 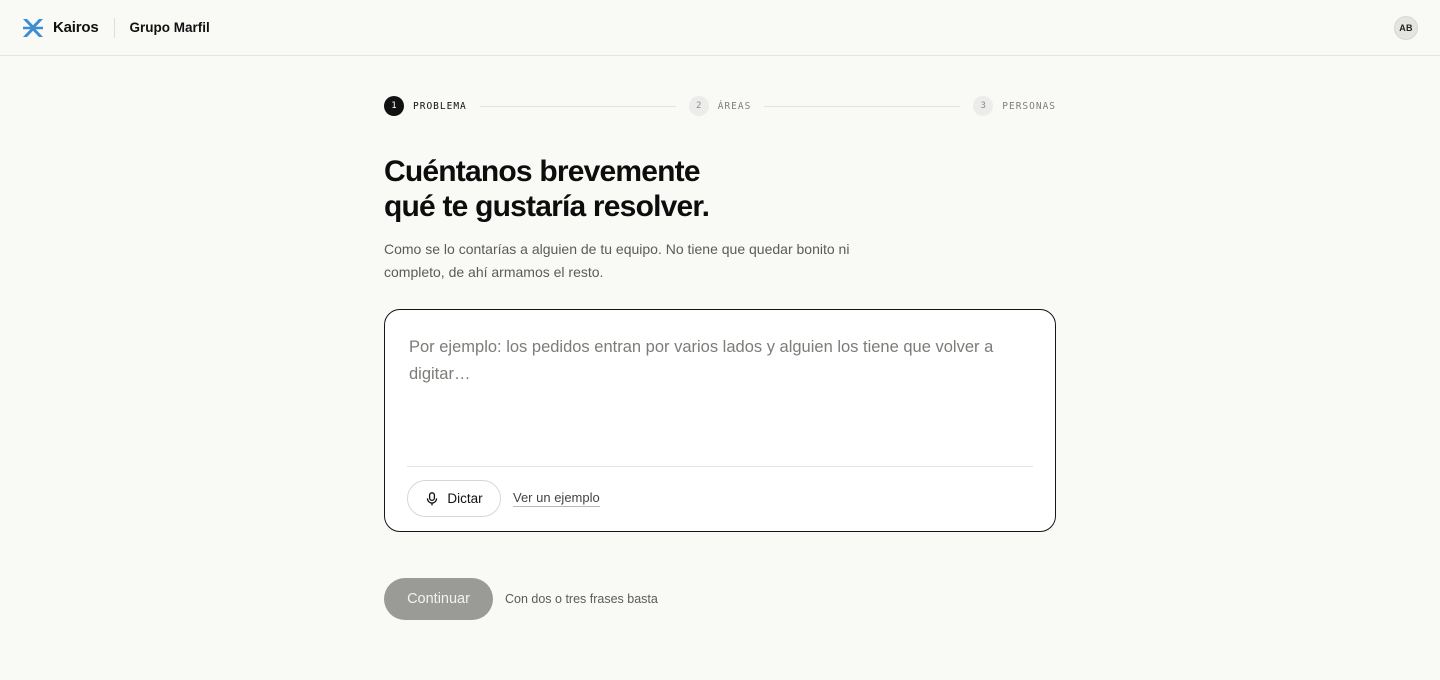 I want to click on organization-name: Grupo Marfil, so click(x=170, y=27).